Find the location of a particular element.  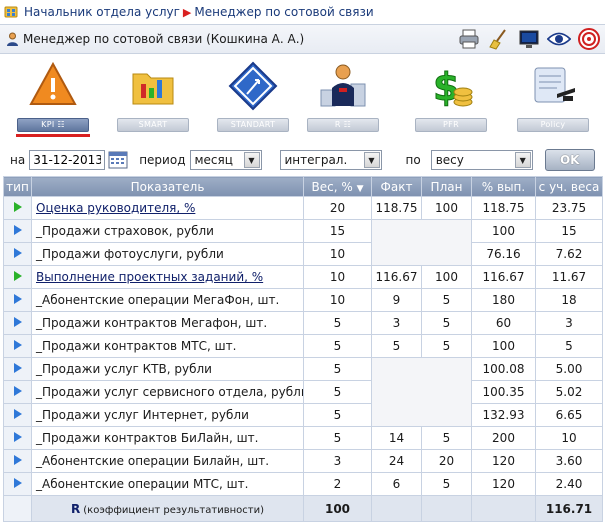

nav-item-kpi: KPI ☷ is located at coordinates (53, 97).